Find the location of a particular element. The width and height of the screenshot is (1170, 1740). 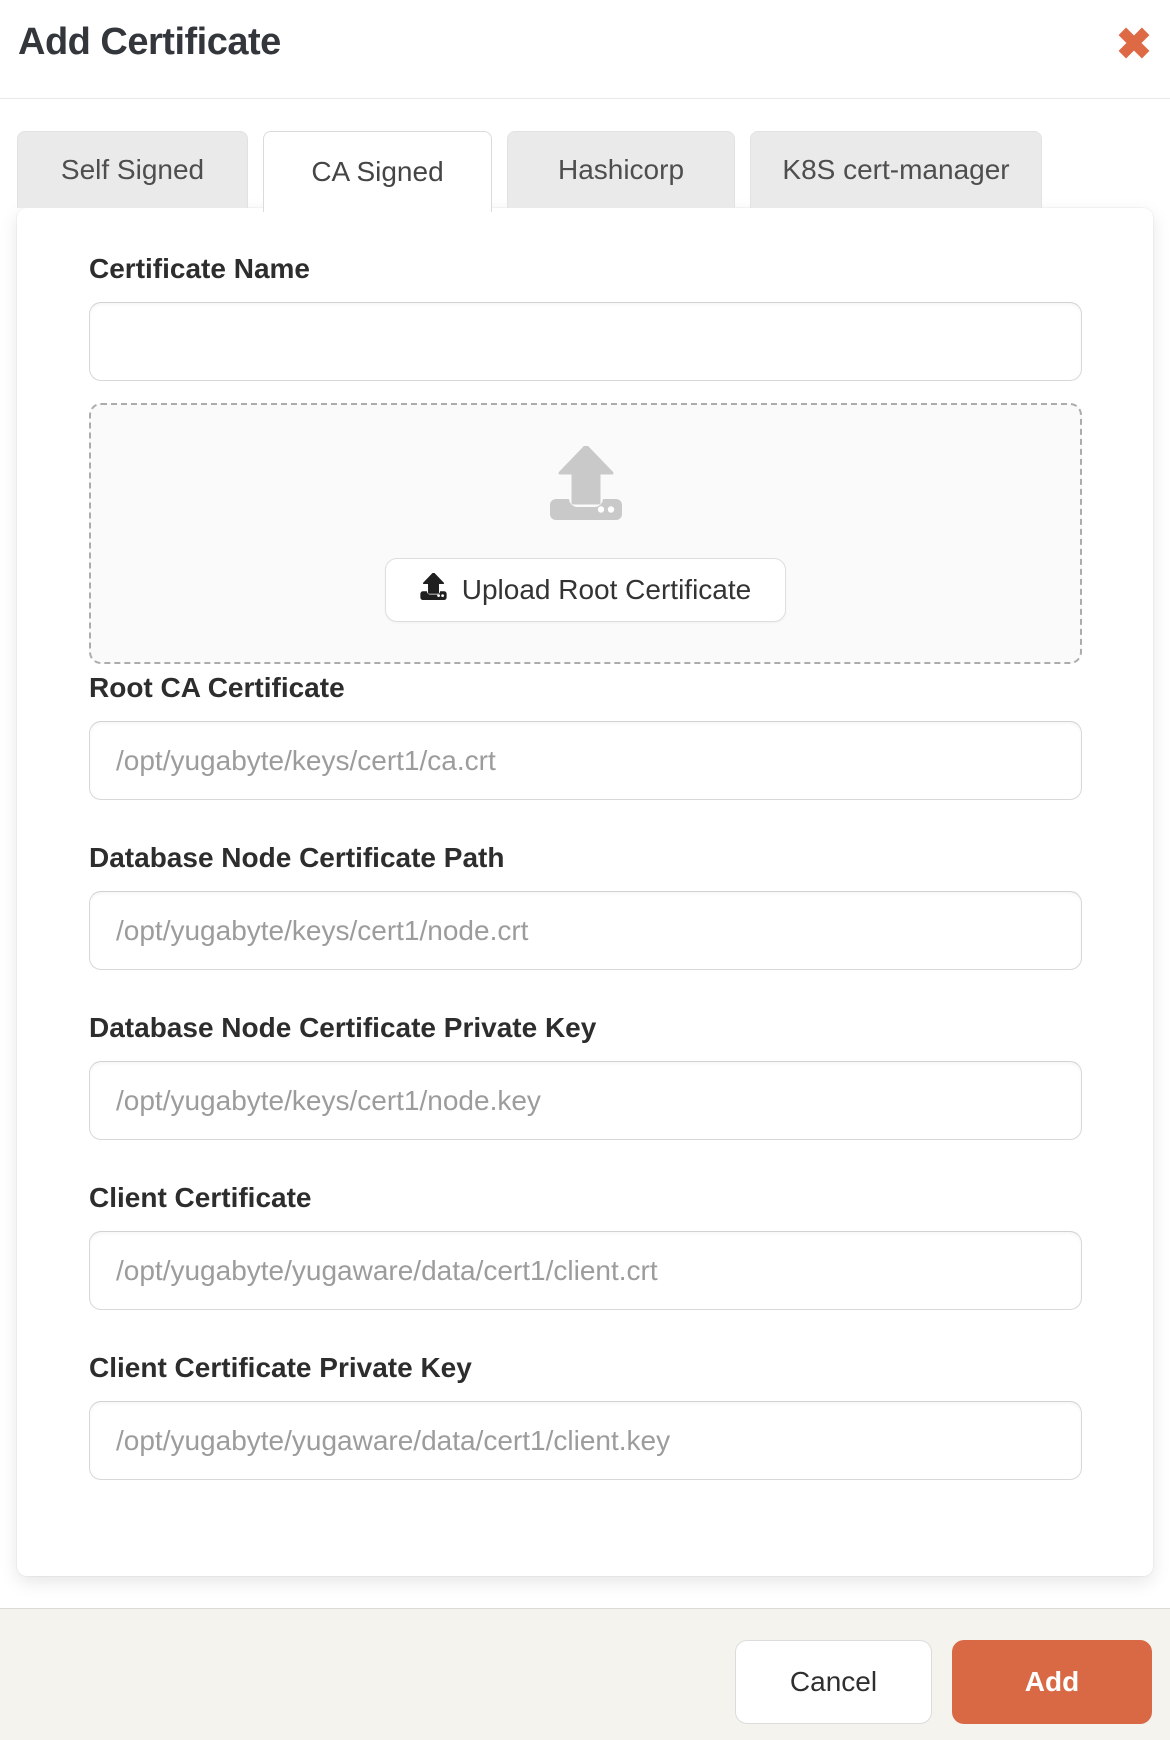

tab-label: Hashicorp is located at coordinates (621, 169).